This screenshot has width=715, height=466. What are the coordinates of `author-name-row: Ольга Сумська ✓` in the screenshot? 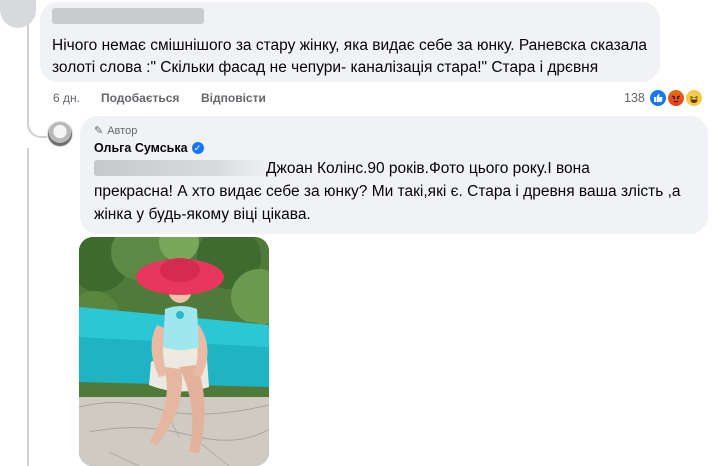 It's located at (149, 148).